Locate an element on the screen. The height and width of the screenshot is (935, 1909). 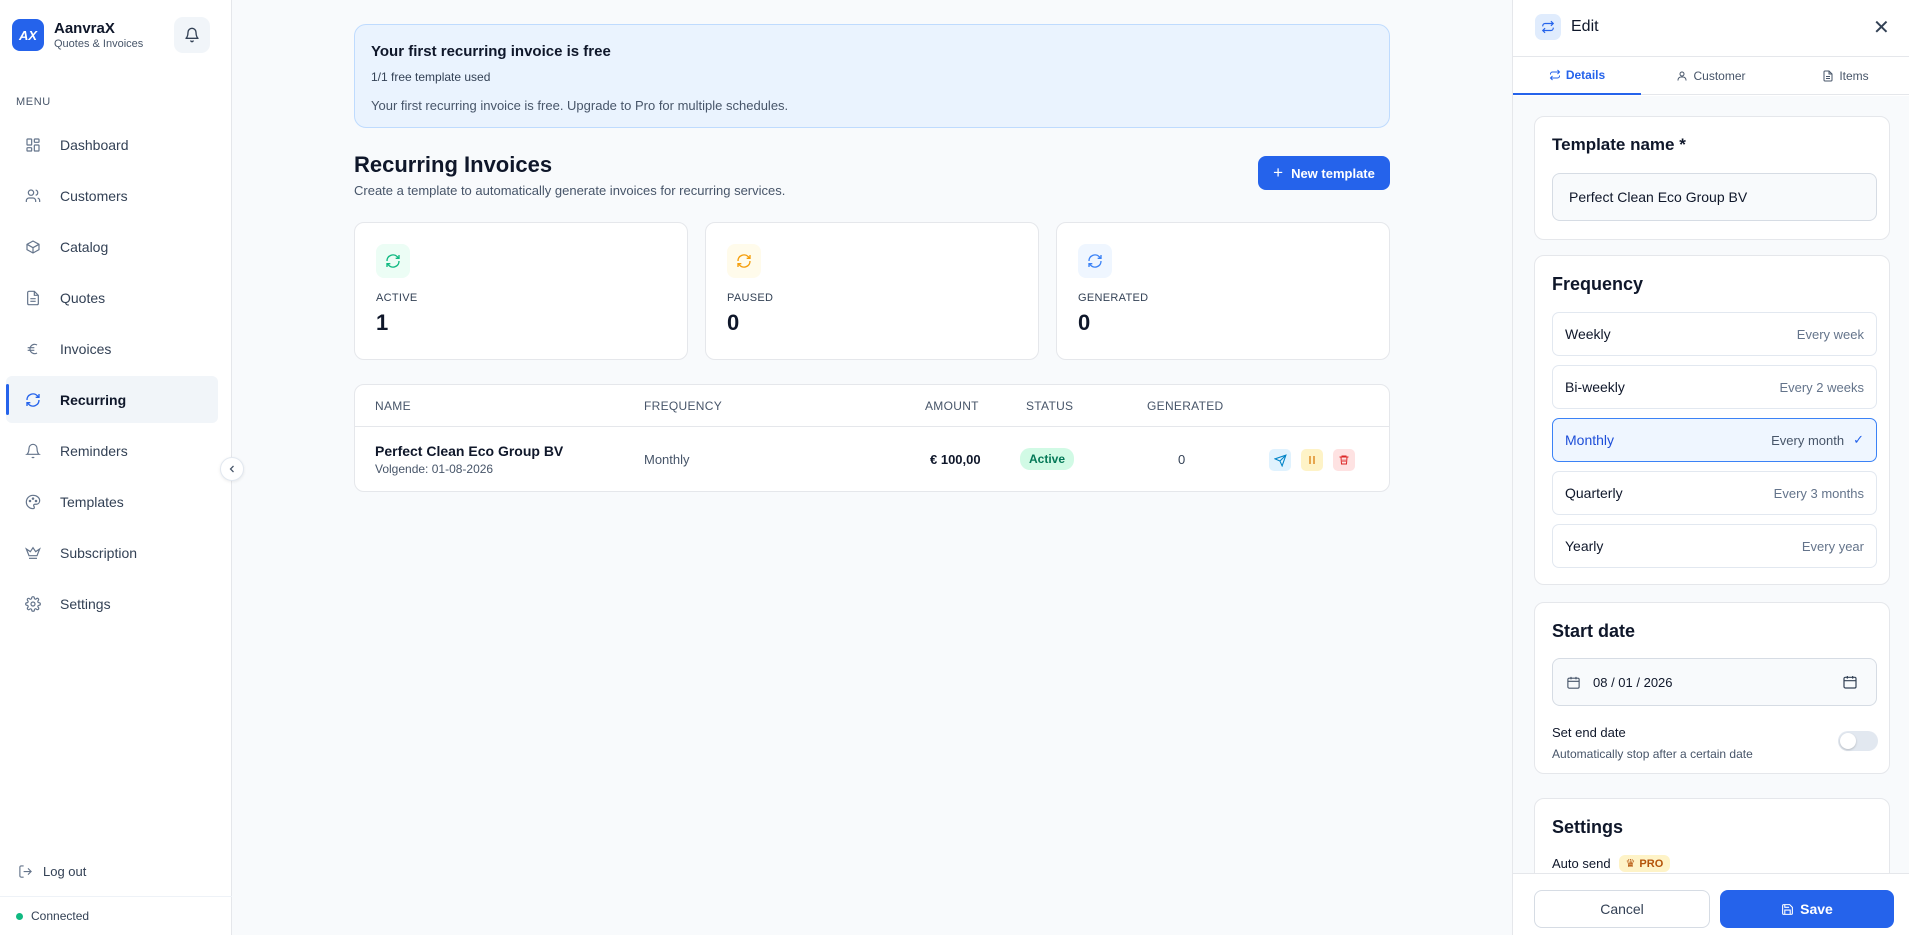
new-template-button: + New template is located at coordinates (1324, 173).